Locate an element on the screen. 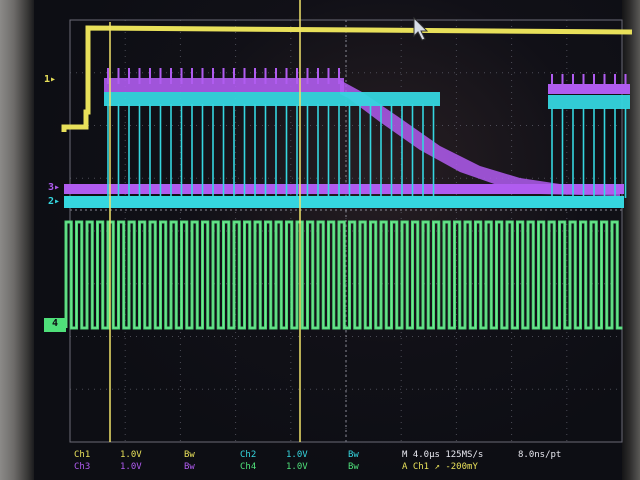 The width and height of the screenshot is (640, 480). ch3-bw: Bw is located at coordinates (189, 467).